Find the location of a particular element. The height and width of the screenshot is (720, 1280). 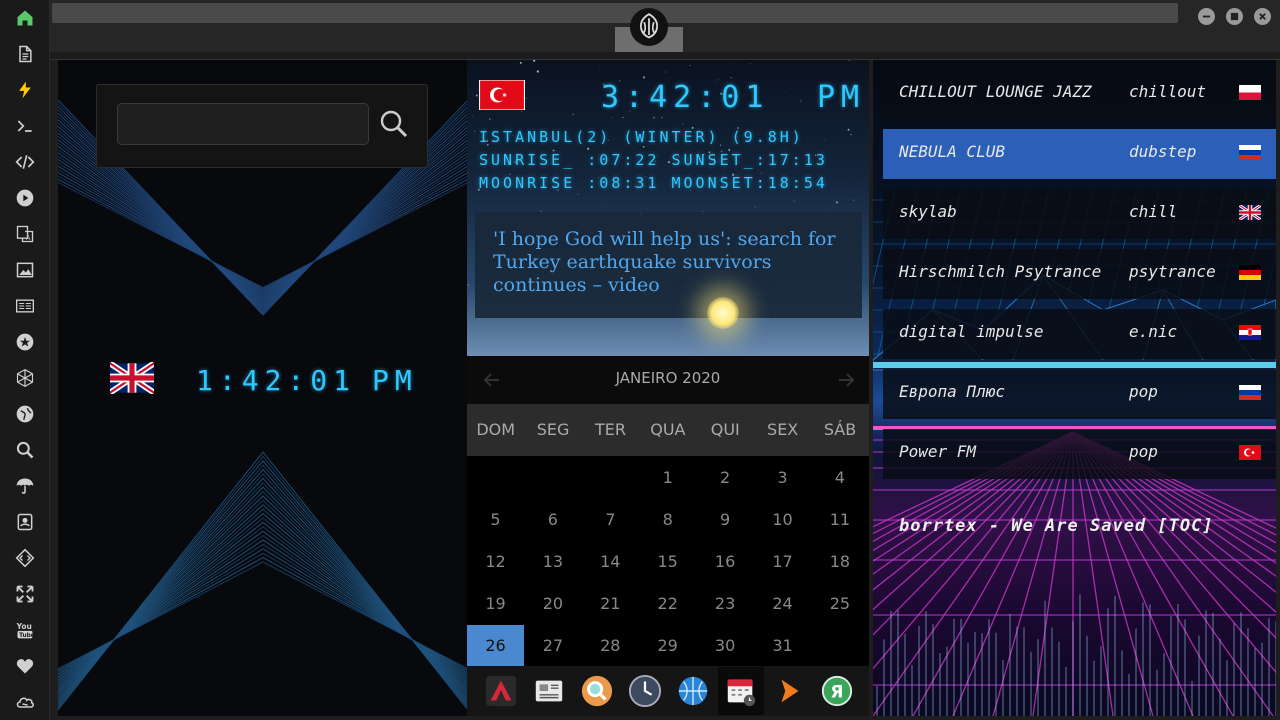

weekday-label: SEG is located at coordinates (553, 429).